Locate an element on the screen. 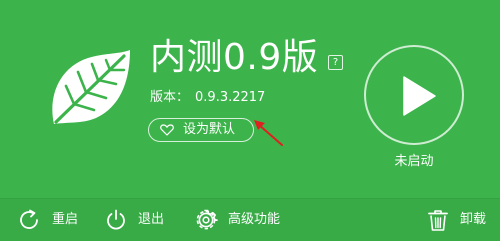 This screenshot has width=500, height=241. set-default-button: 设为默认 is located at coordinates (201, 130).